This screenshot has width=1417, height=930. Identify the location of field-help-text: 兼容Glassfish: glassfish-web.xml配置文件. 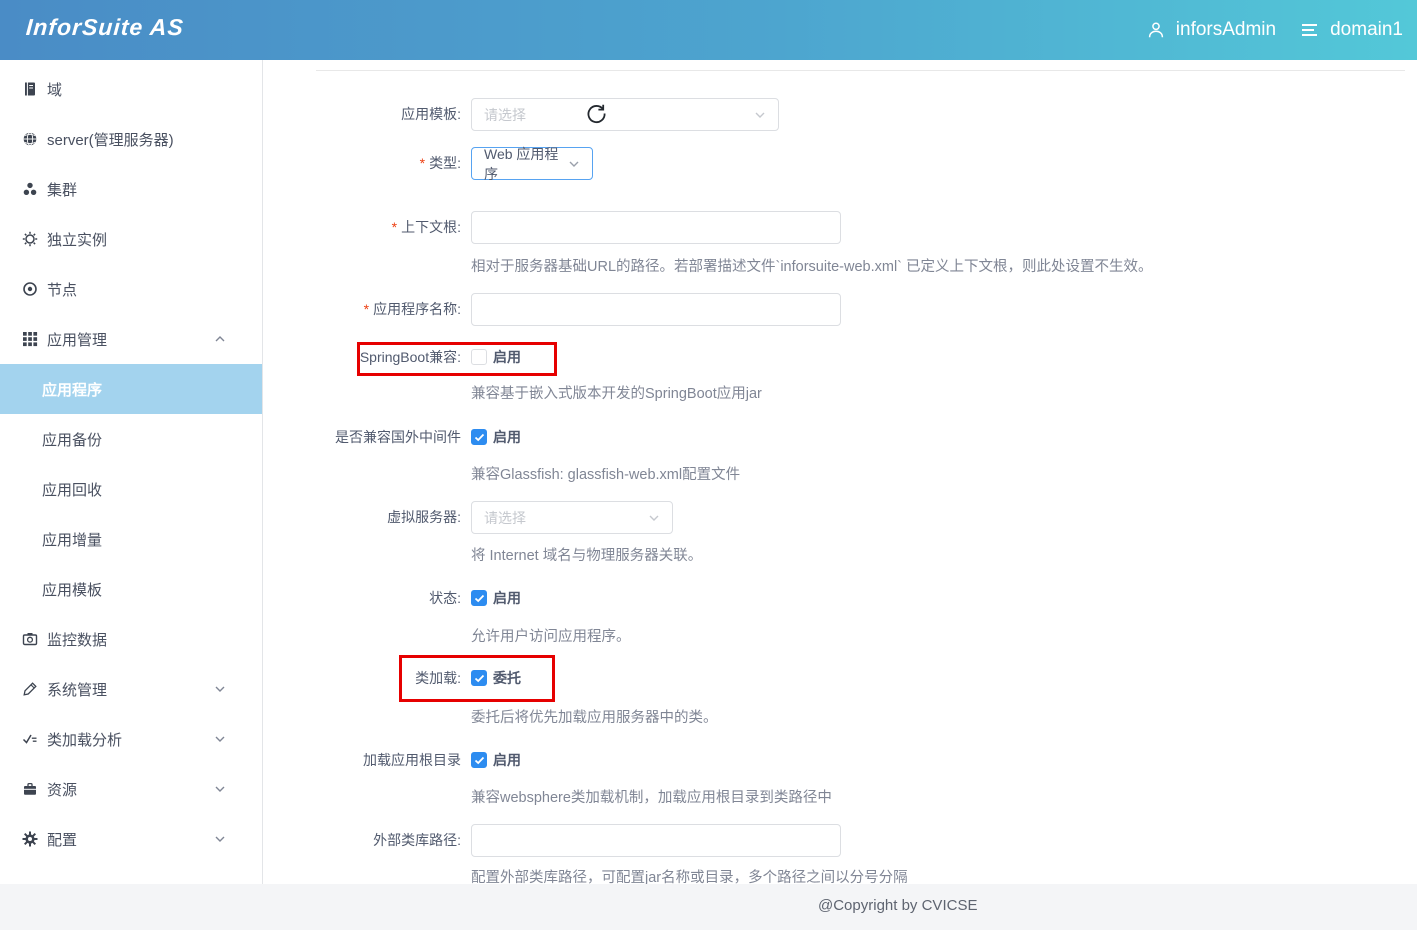
(606, 475).